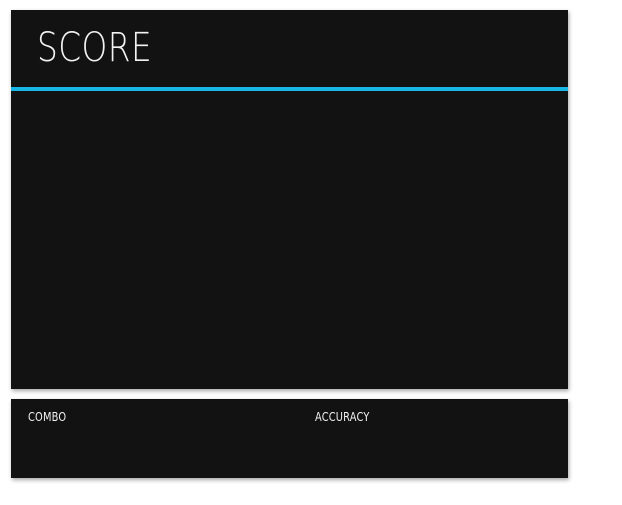 The image size is (622, 505). Describe the element at coordinates (95, 48) in the screenshot. I see `score-title: SCORE` at that location.